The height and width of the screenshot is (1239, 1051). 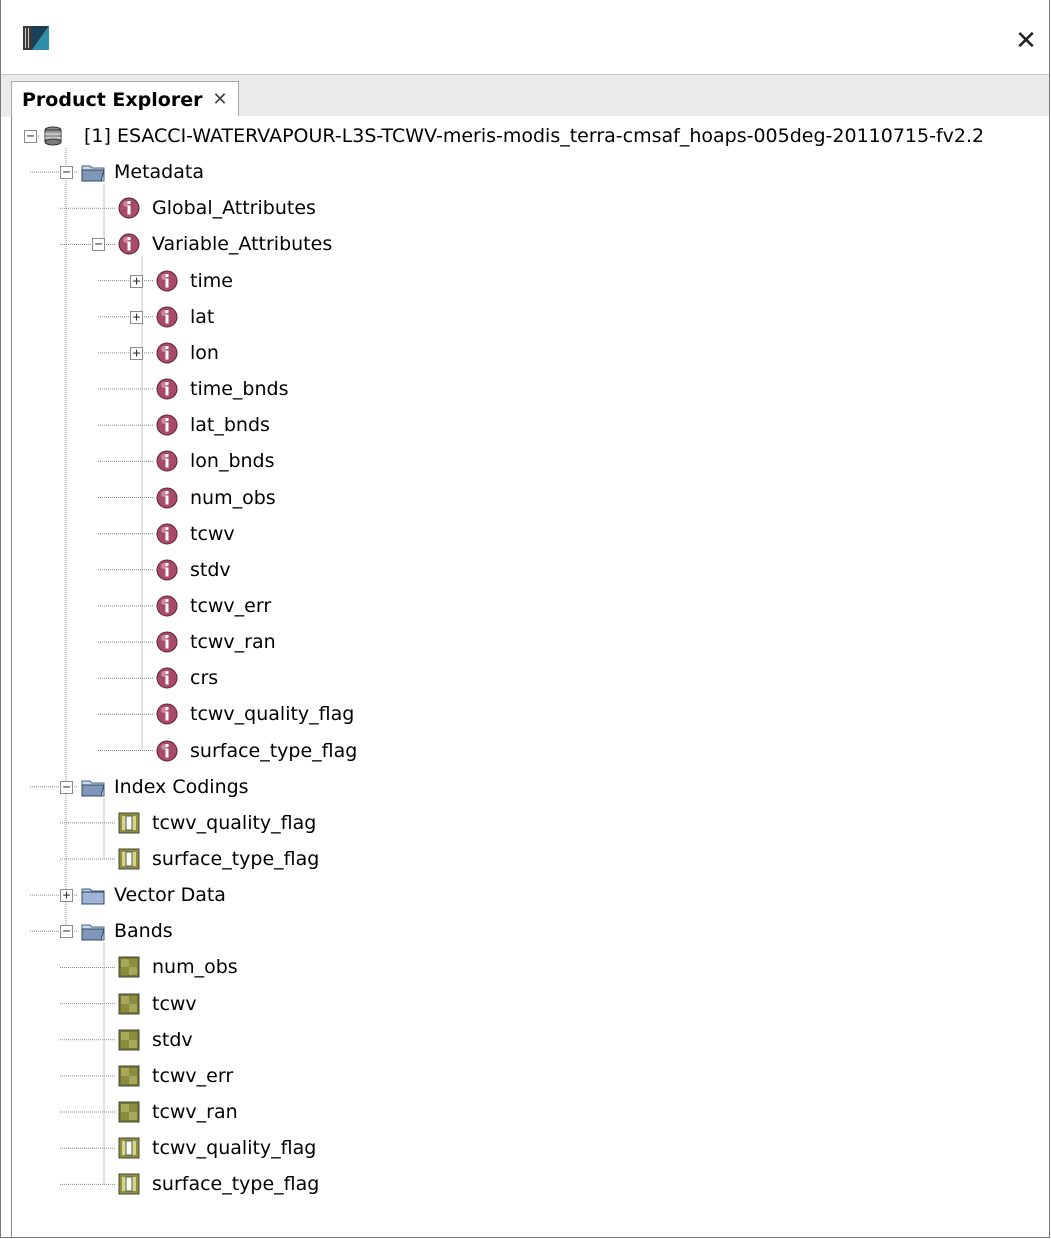 What do you see at coordinates (525, 36) in the screenshot?
I see `title-bar: ✕` at bounding box center [525, 36].